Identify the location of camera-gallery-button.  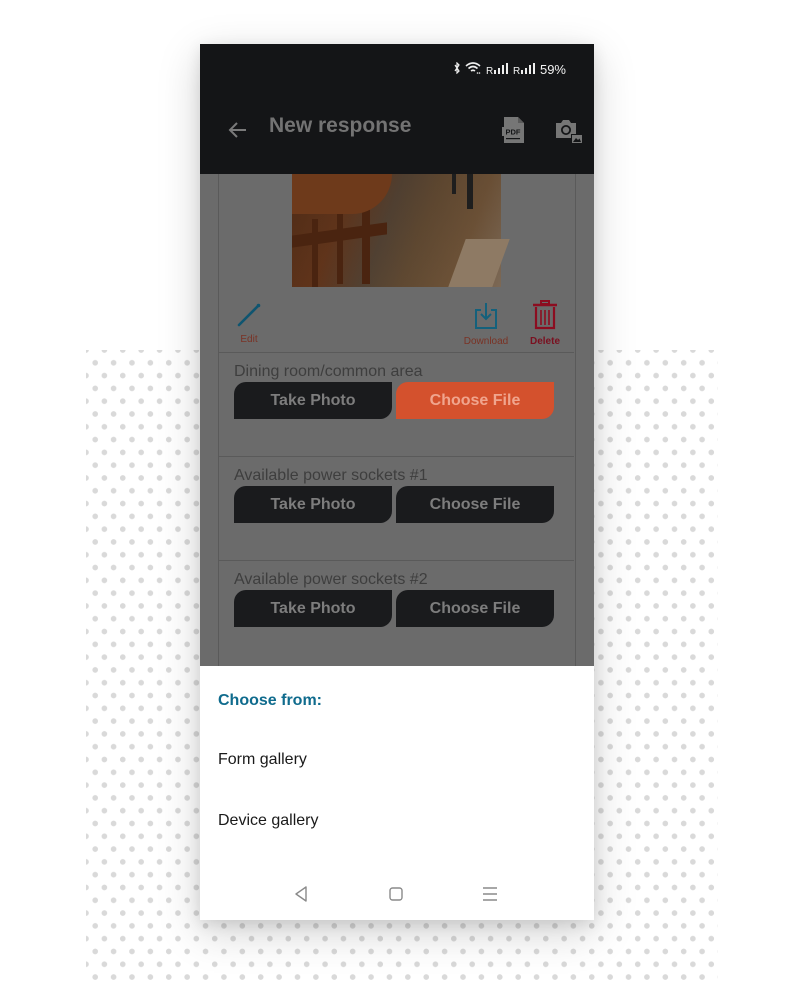
(569, 131).